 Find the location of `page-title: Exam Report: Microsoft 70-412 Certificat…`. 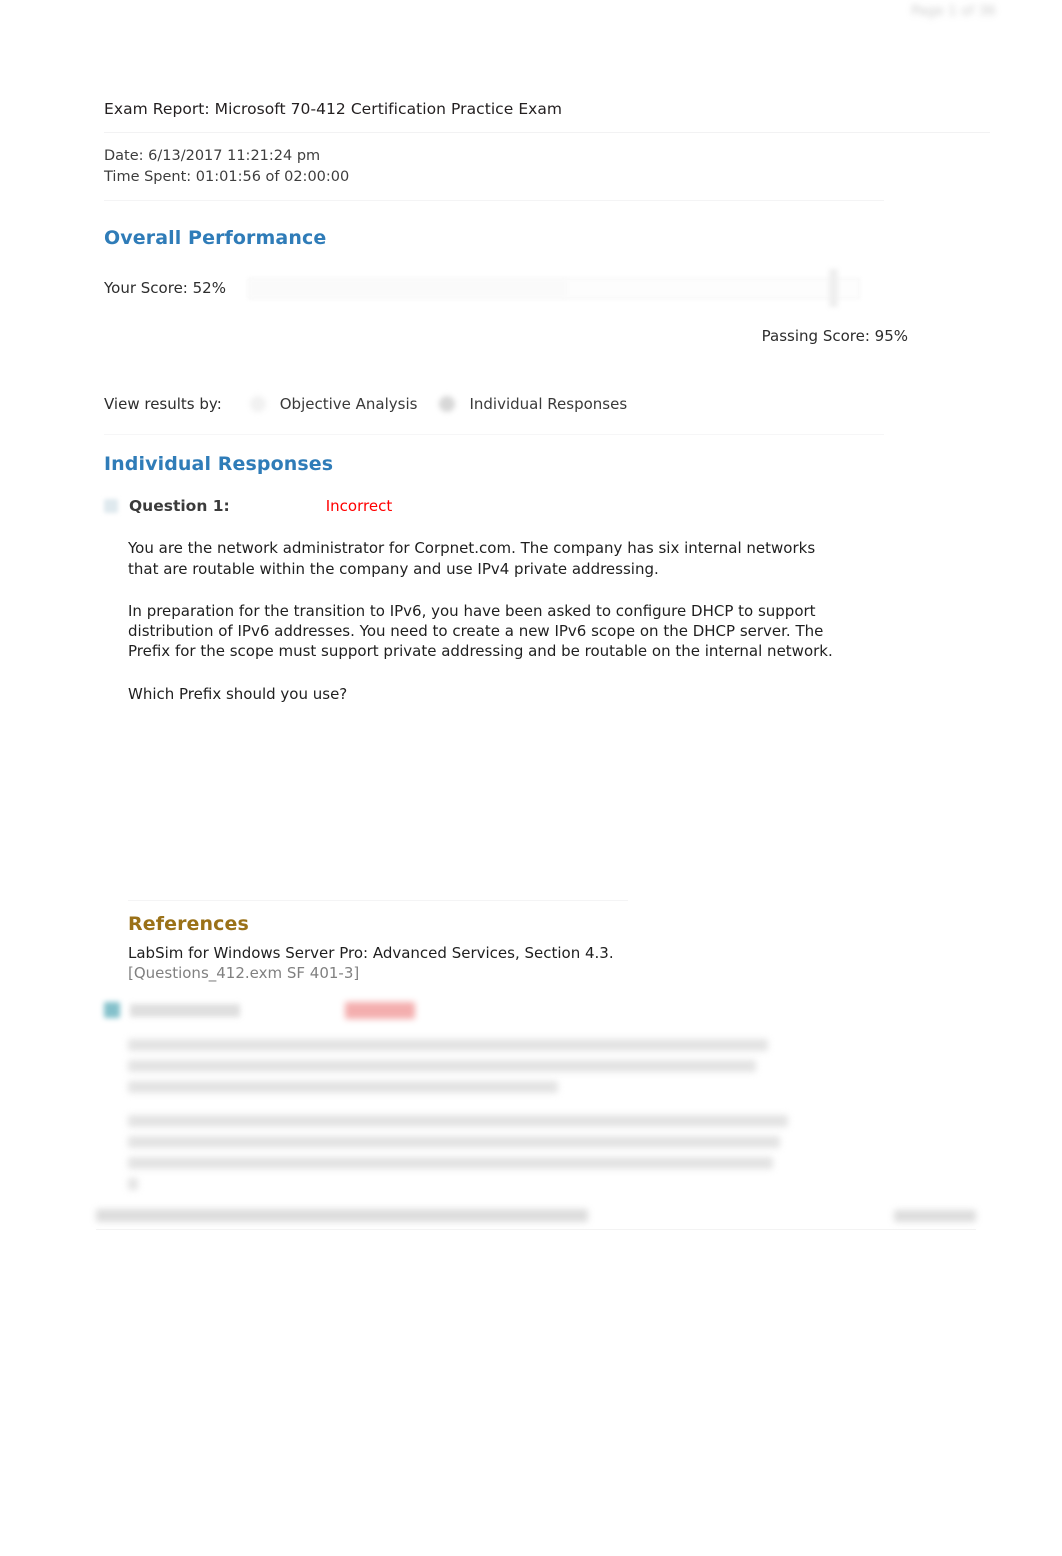

page-title: Exam Report: Microsoft 70-412 Certificat… is located at coordinates (333, 109).